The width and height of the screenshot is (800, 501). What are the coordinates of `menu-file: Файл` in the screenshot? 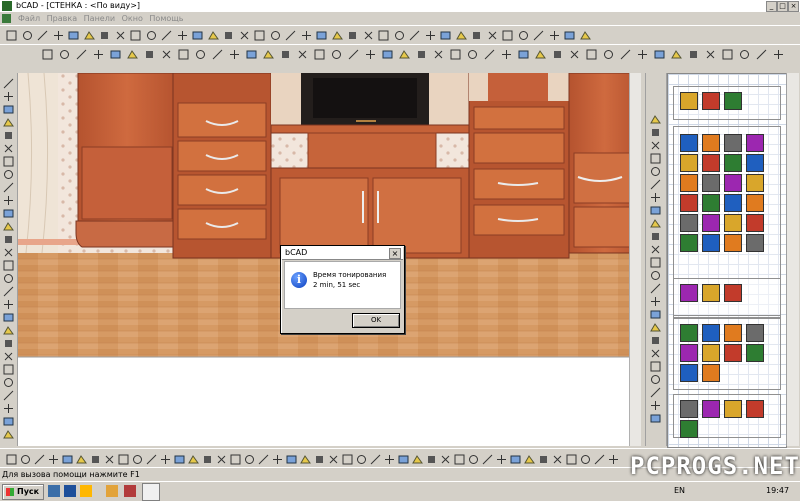 It's located at (29, 18).